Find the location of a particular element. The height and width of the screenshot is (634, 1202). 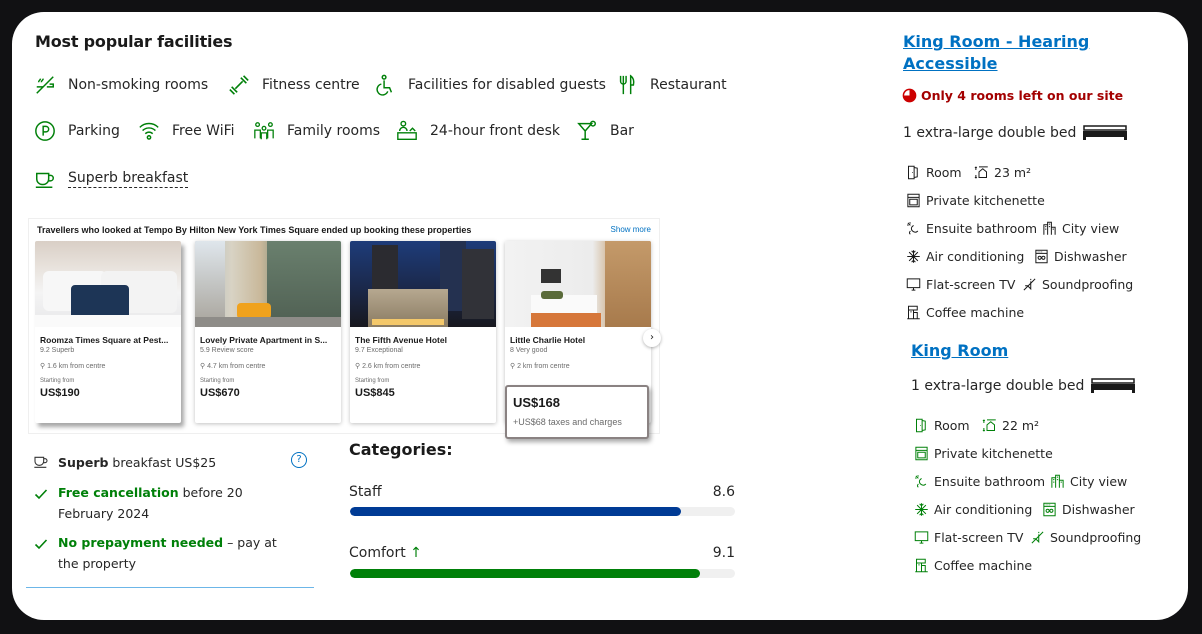

facility-breakfast: Superb breakfast is located at coordinates (110, 179).